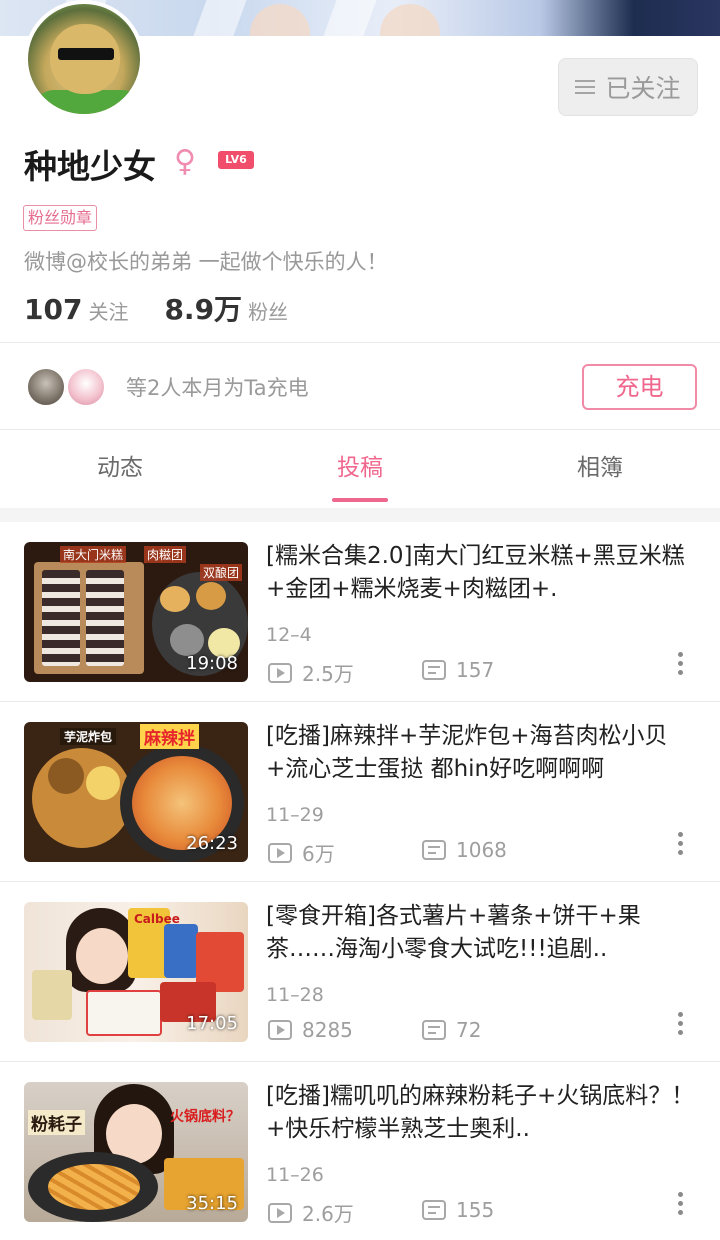  Describe the element at coordinates (84, 59) in the screenshot. I see `avatar` at that location.